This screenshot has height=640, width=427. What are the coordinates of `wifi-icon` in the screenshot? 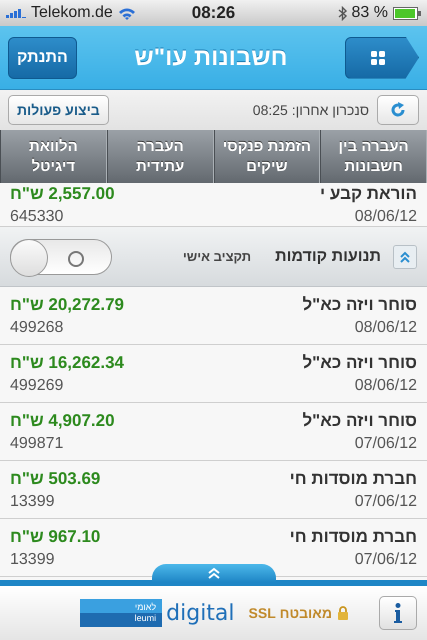 It's located at (127, 13).